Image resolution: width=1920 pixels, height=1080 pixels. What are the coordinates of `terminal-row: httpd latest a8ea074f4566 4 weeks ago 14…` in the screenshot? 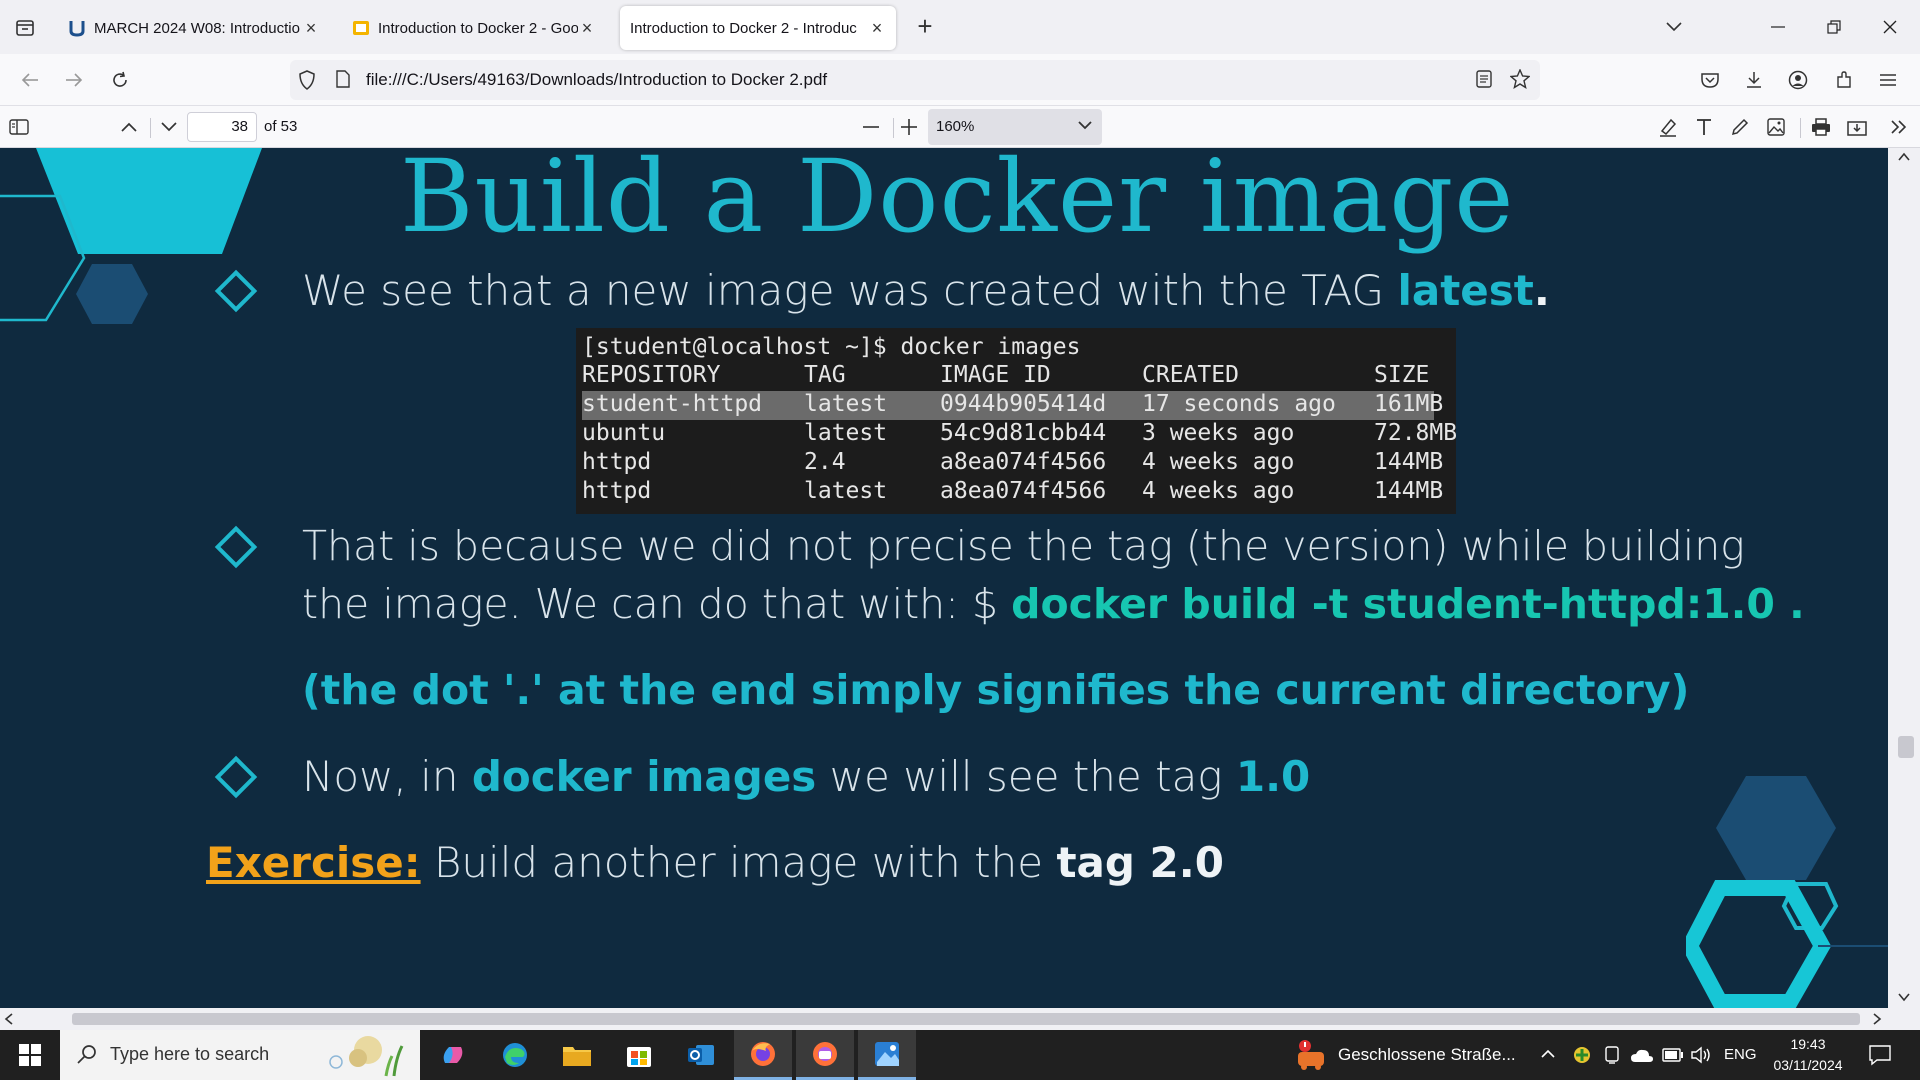 It's located at (1016, 492).